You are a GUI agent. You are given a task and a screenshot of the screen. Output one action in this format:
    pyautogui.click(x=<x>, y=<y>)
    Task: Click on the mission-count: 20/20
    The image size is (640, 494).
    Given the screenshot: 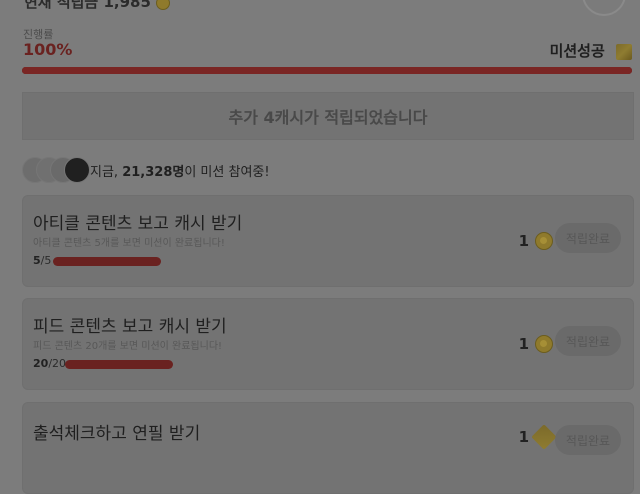 What is the action you would take?
    pyautogui.click(x=49, y=363)
    